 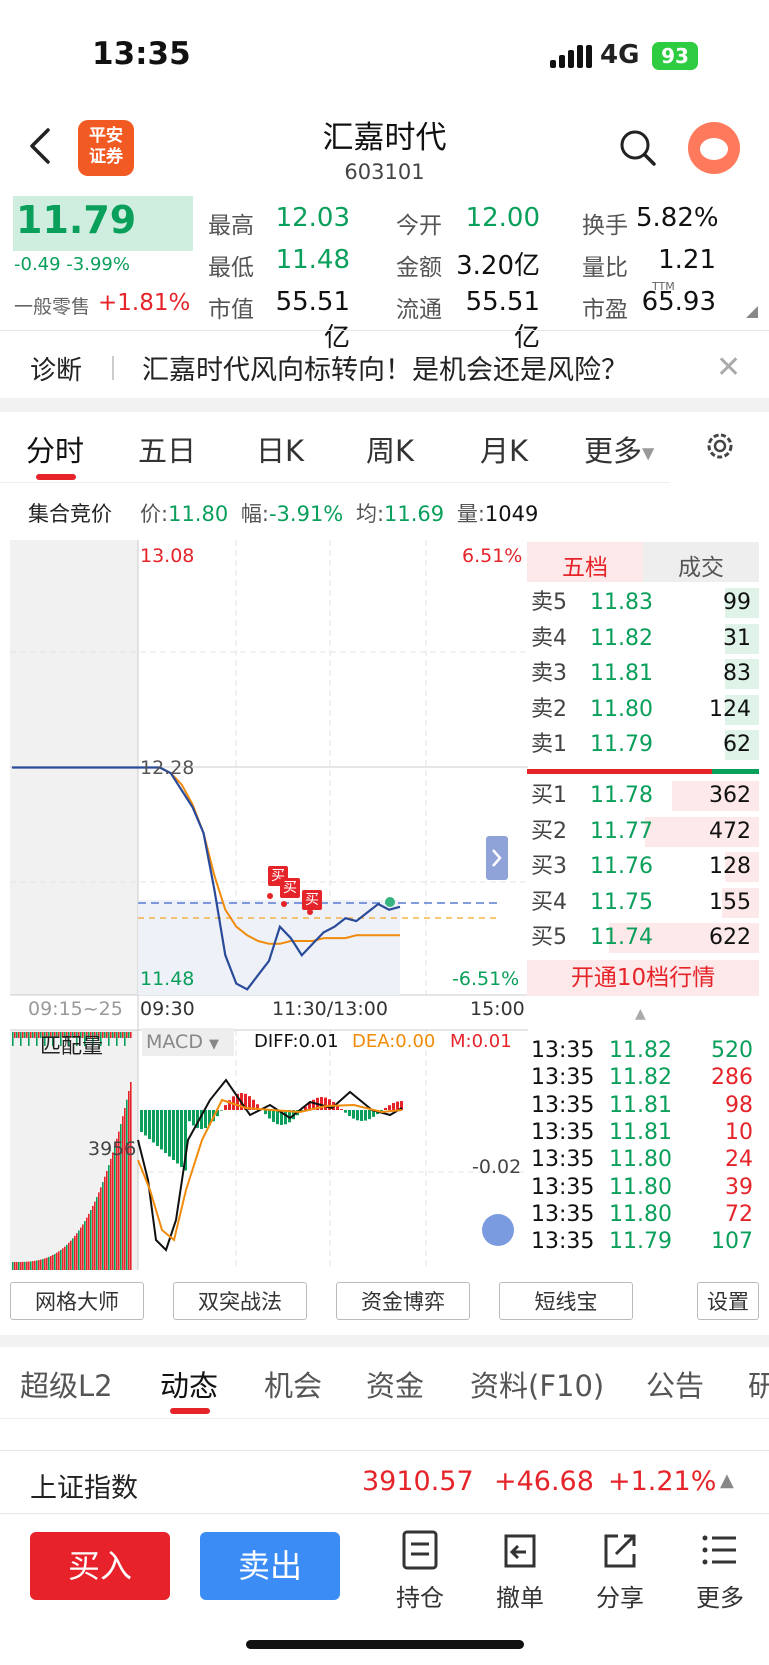 I want to click on tab-news: 动态, so click(x=189, y=1384).